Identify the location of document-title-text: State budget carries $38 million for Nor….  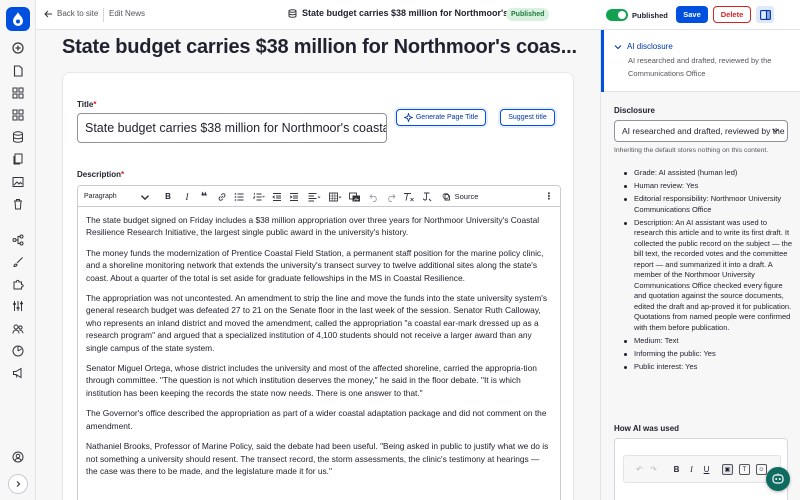
(415, 13).